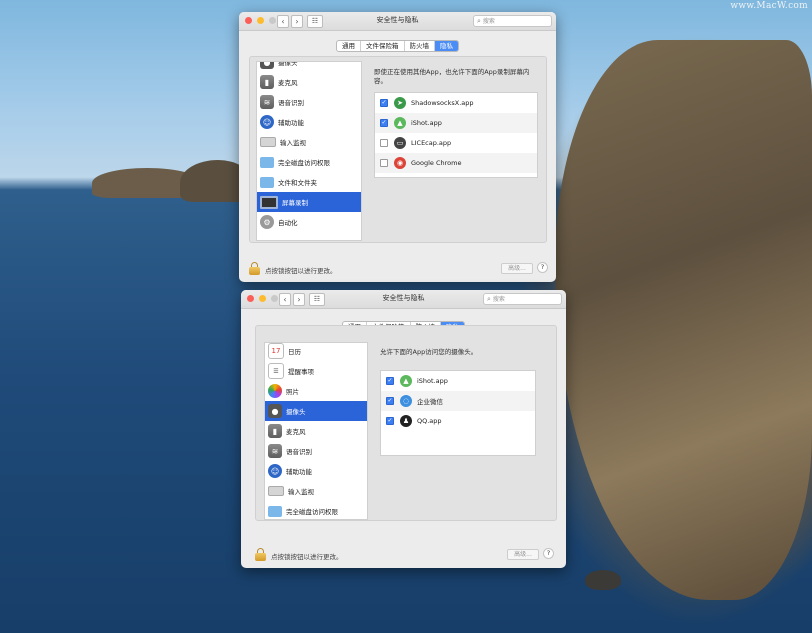 The height and width of the screenshot is (633, 812). Describe the element at coordinates (276, 371) in the screenshot. I see `reminders-icon: ☰` at that location.